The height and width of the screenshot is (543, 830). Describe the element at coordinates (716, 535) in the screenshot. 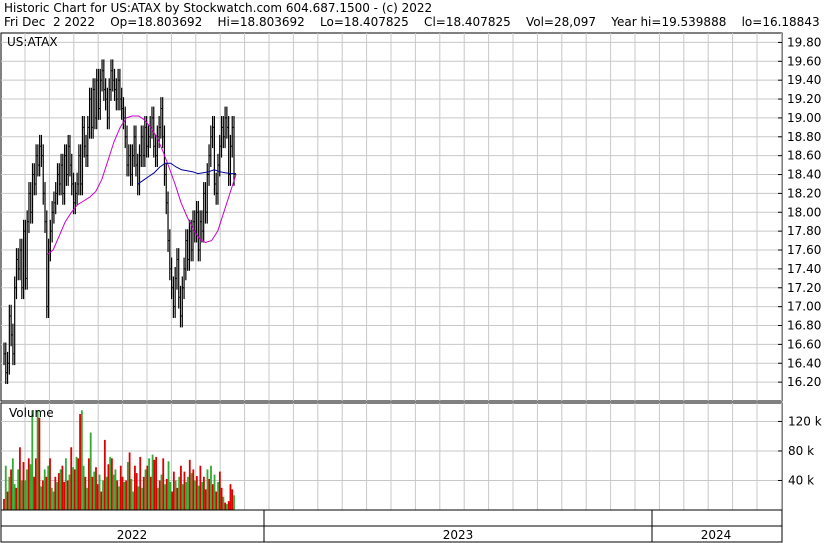

I see `year-label-2024: 2024` at that location.